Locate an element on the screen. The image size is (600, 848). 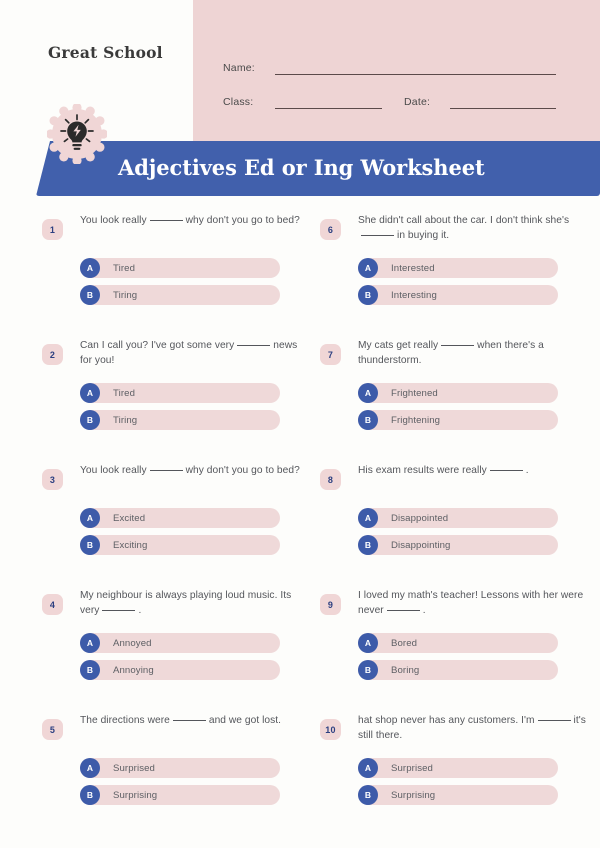
option-label: Exciting is located at coordinates (130, 545).